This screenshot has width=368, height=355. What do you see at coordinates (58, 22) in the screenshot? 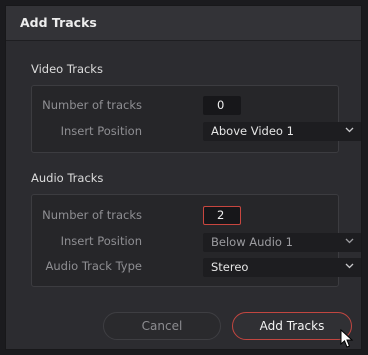
I see `dialog-title: Add Tracks` at bounding box center [58, 22].